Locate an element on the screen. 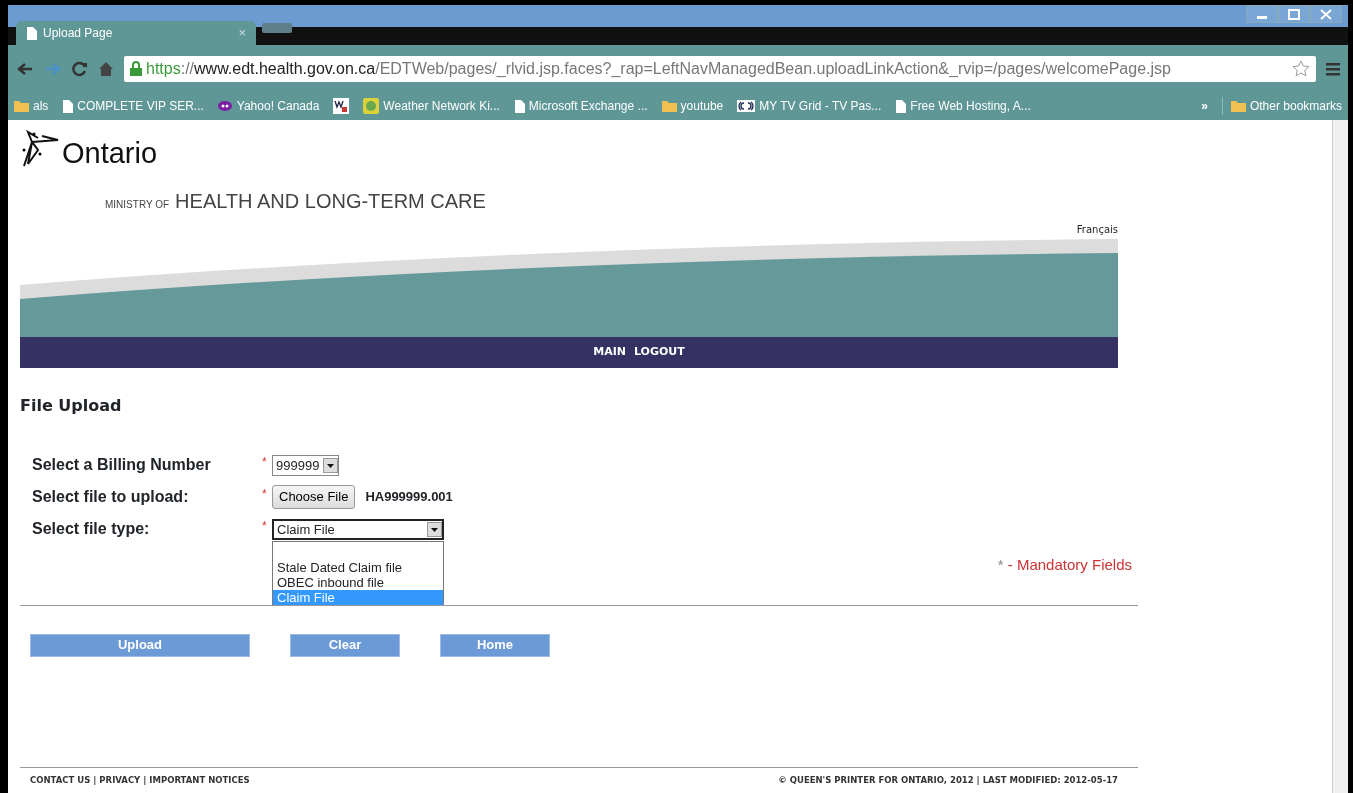 The height and width of the screenshot is (793, 1353). choose-file-button: Choose File is located at coordinates (314, 497).